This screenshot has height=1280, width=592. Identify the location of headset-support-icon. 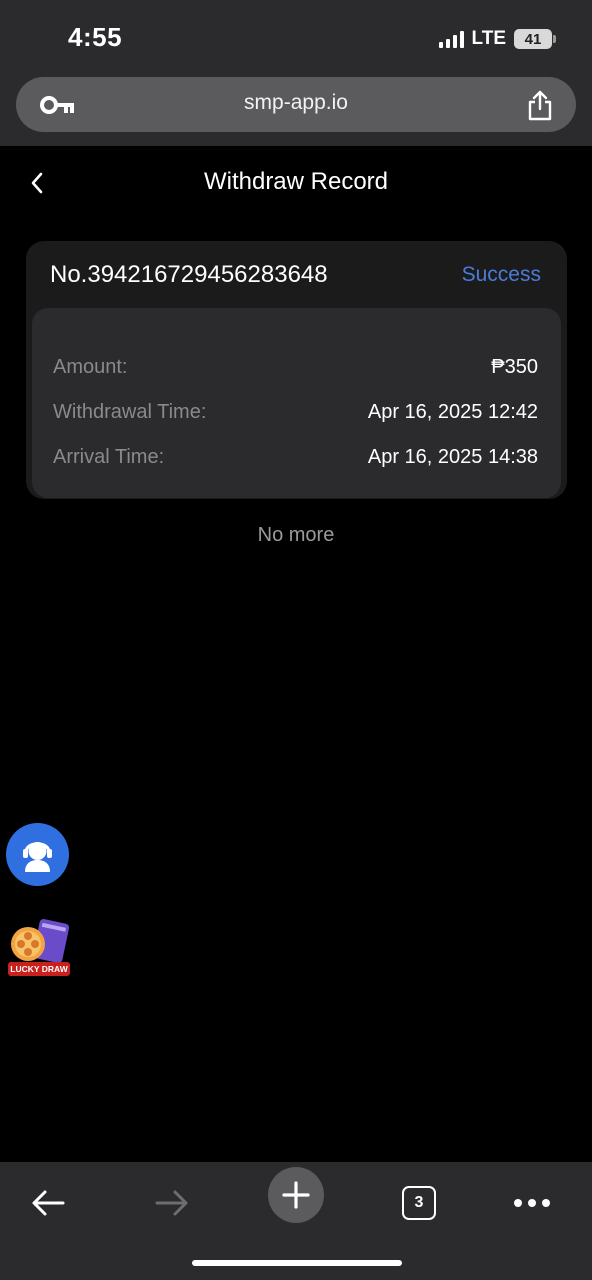
(37, 857).